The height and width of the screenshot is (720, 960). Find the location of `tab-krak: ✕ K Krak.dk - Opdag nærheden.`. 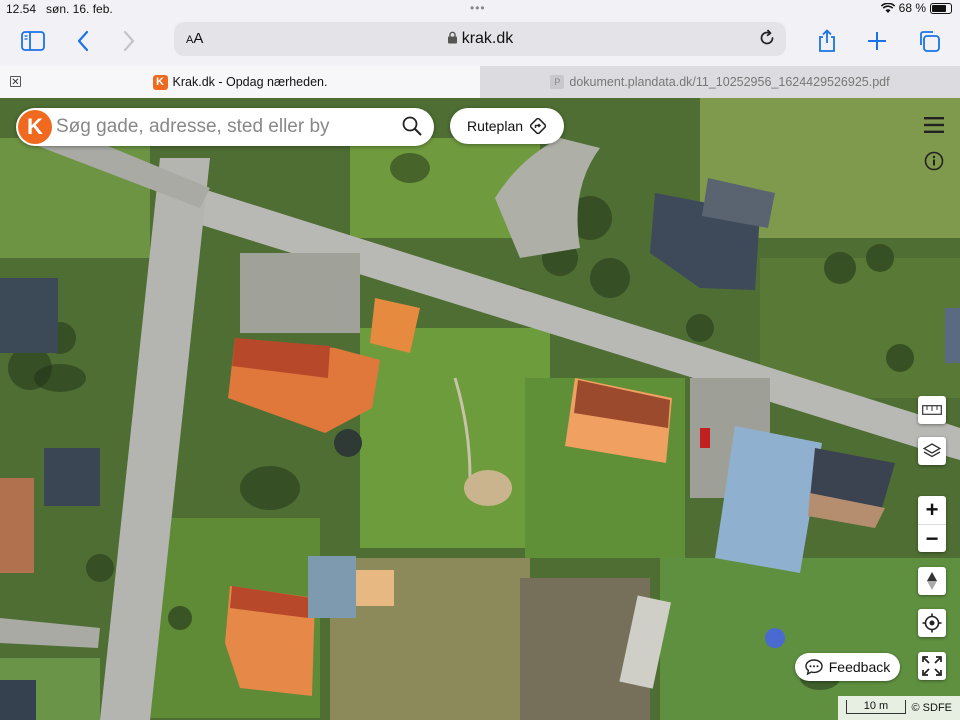

tab-krak: ✕ K Krak.dk - Opdag nærheden. is located at coordinates (240, 82).